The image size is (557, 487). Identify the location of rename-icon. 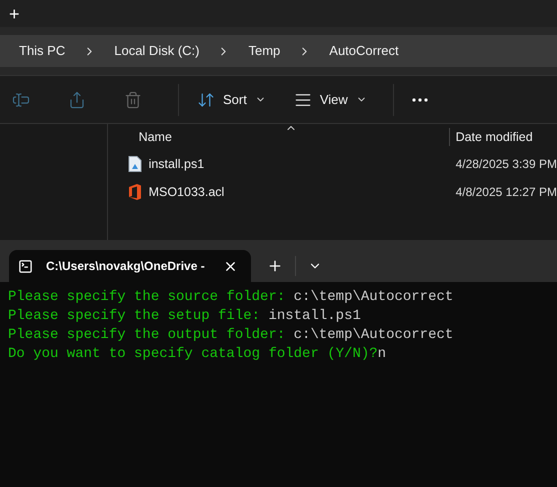
(21, 99).